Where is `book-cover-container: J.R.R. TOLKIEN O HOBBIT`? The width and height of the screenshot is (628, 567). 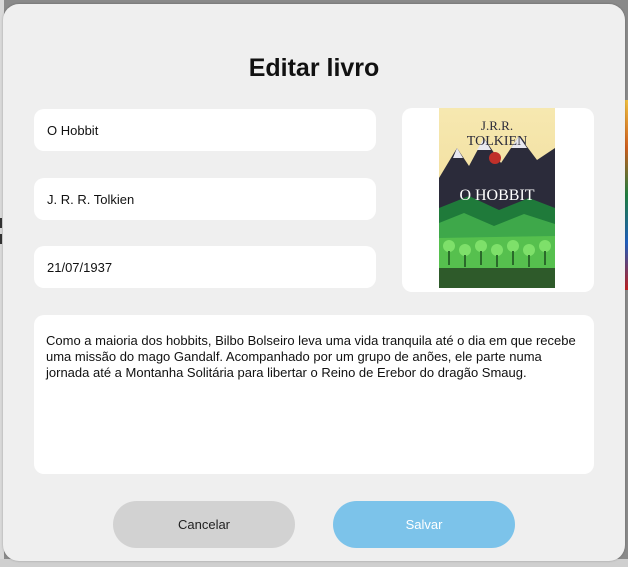 book-cover-container: J.R.R. TOLKIEN O HOBBIT is located at coordinates (498, 200).